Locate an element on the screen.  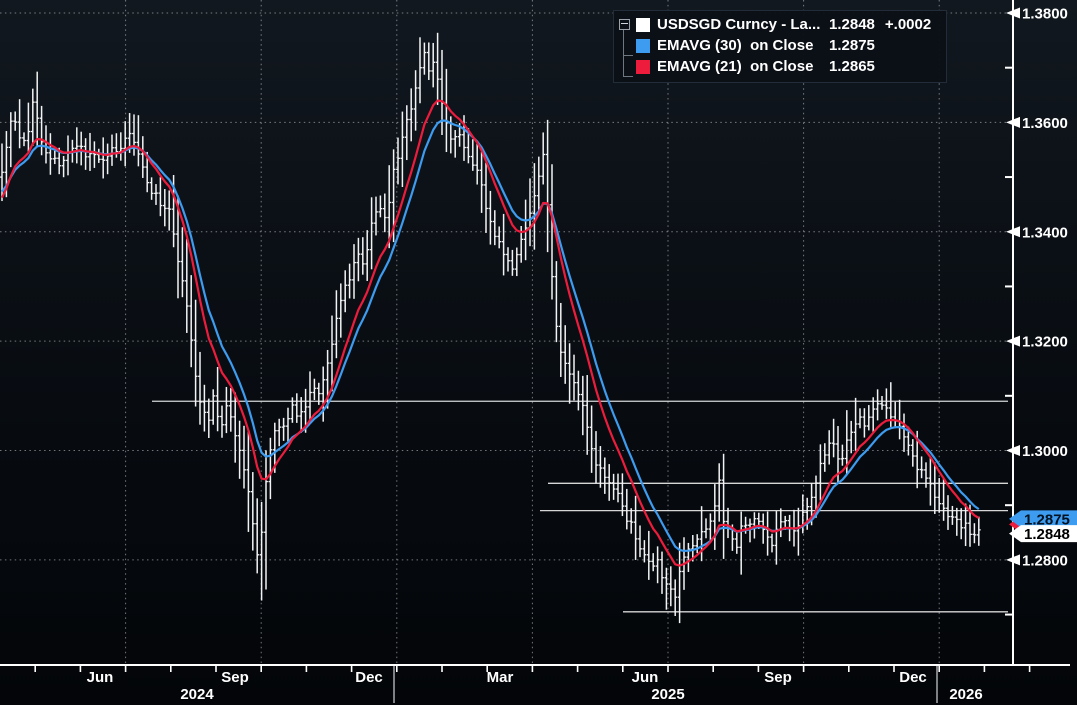
legend-row-usdsgd: USDSGD Curncy - La... 1.2848 +.0002 is located at coordinates (787, 24).